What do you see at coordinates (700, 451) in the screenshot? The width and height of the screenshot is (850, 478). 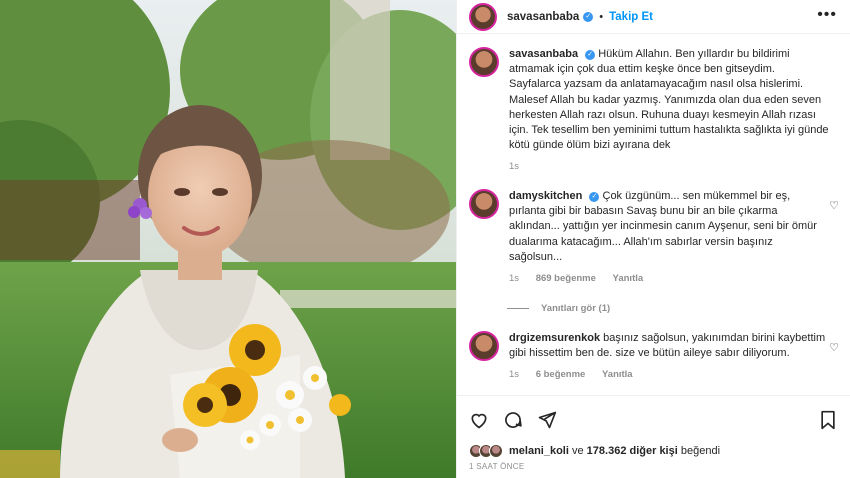 I see `likes-suffix: beğendi` at bounding box center [700, 451].